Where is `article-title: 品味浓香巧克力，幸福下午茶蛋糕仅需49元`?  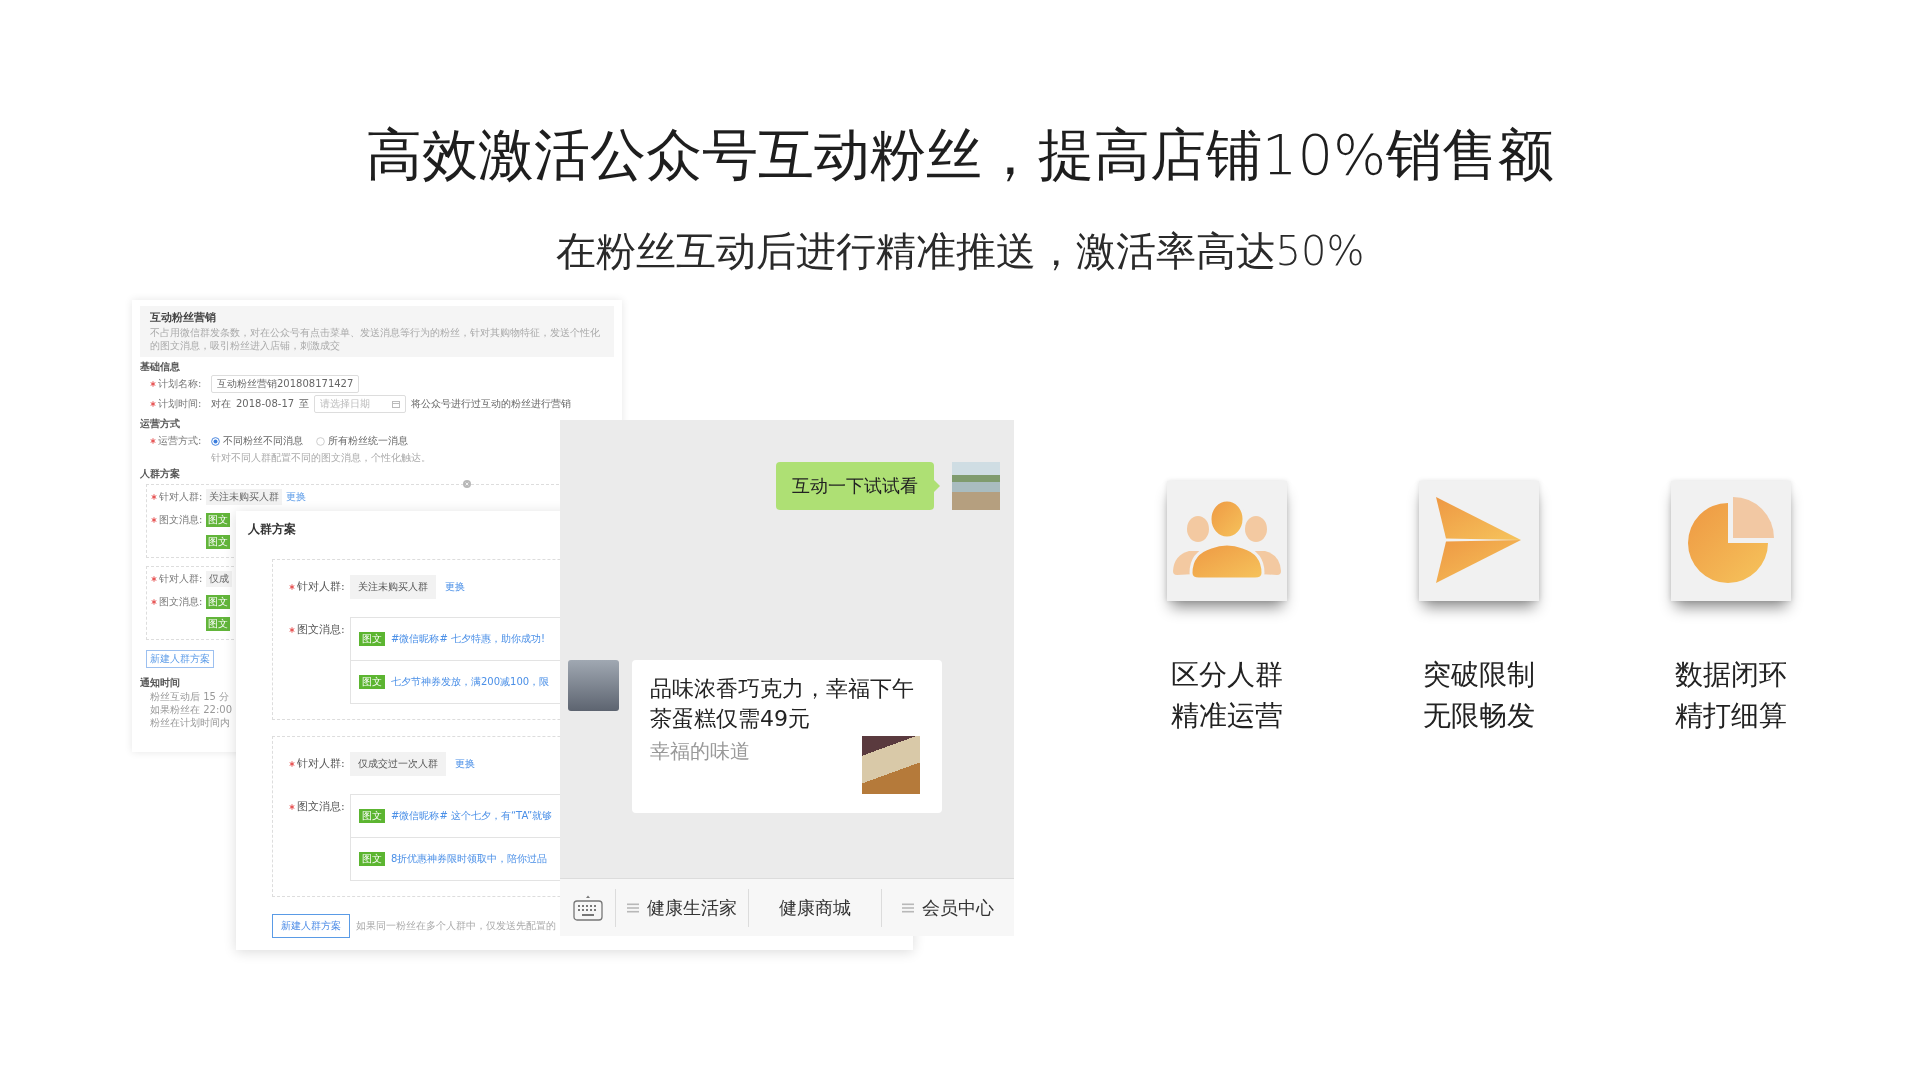 article-title: 品味浓香巧克力，幸福下午茶蛋糕仅需49元 is located at coordinates (782, 704).